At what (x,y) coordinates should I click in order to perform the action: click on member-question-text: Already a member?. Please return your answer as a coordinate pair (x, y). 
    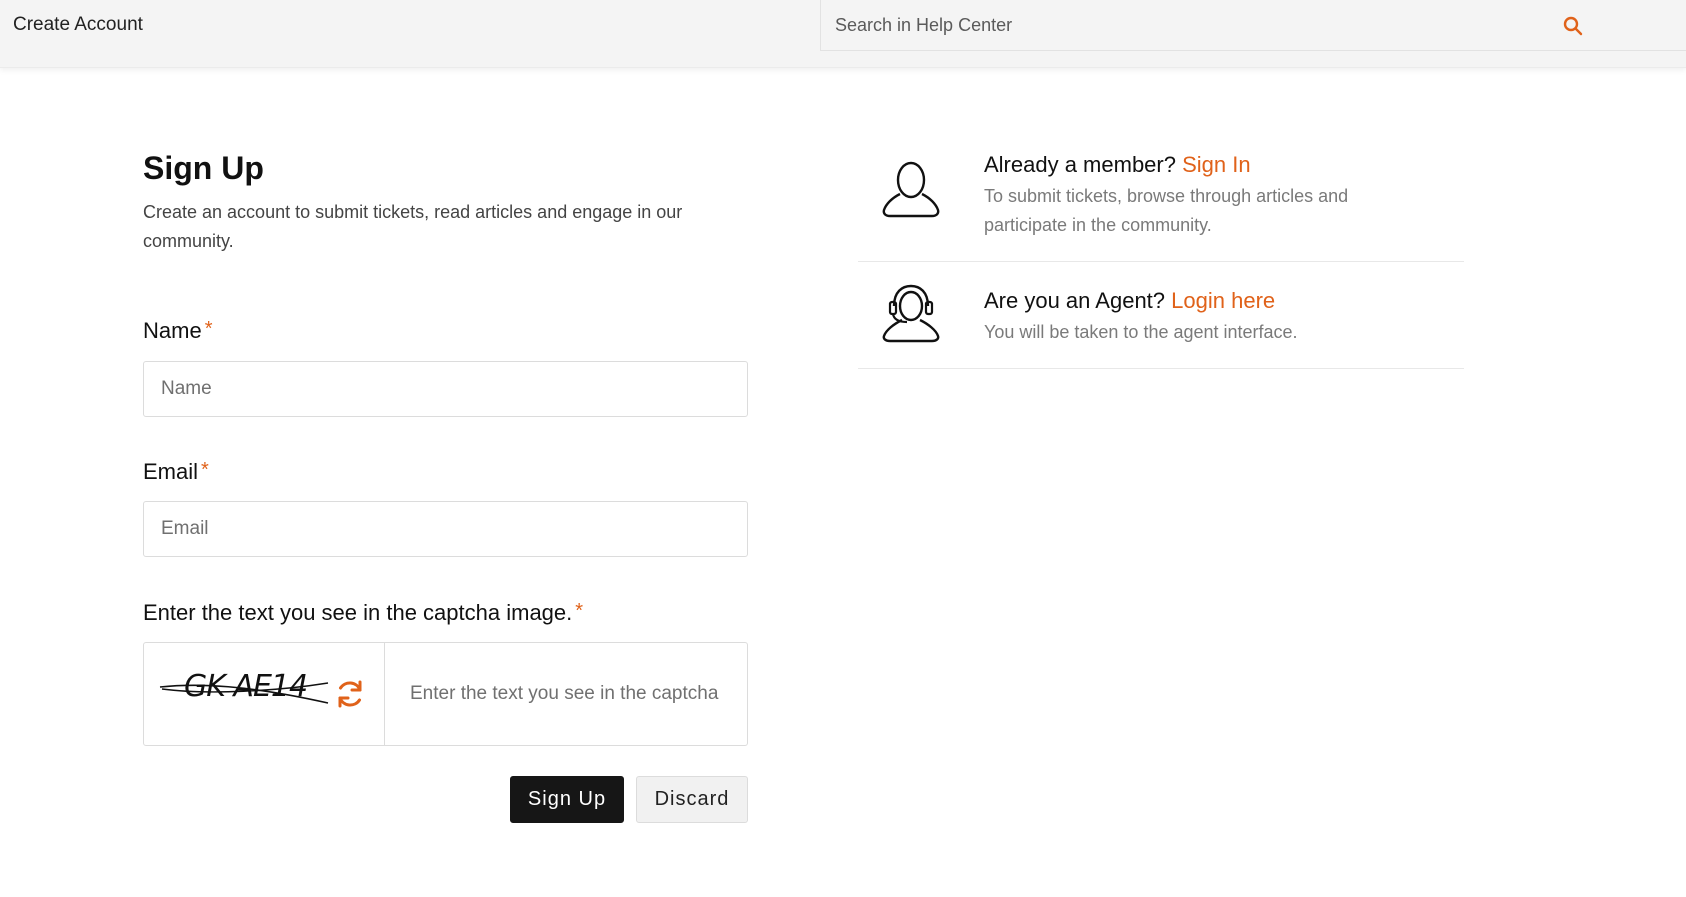
    Looking at the image, I should click on (1080, 164).